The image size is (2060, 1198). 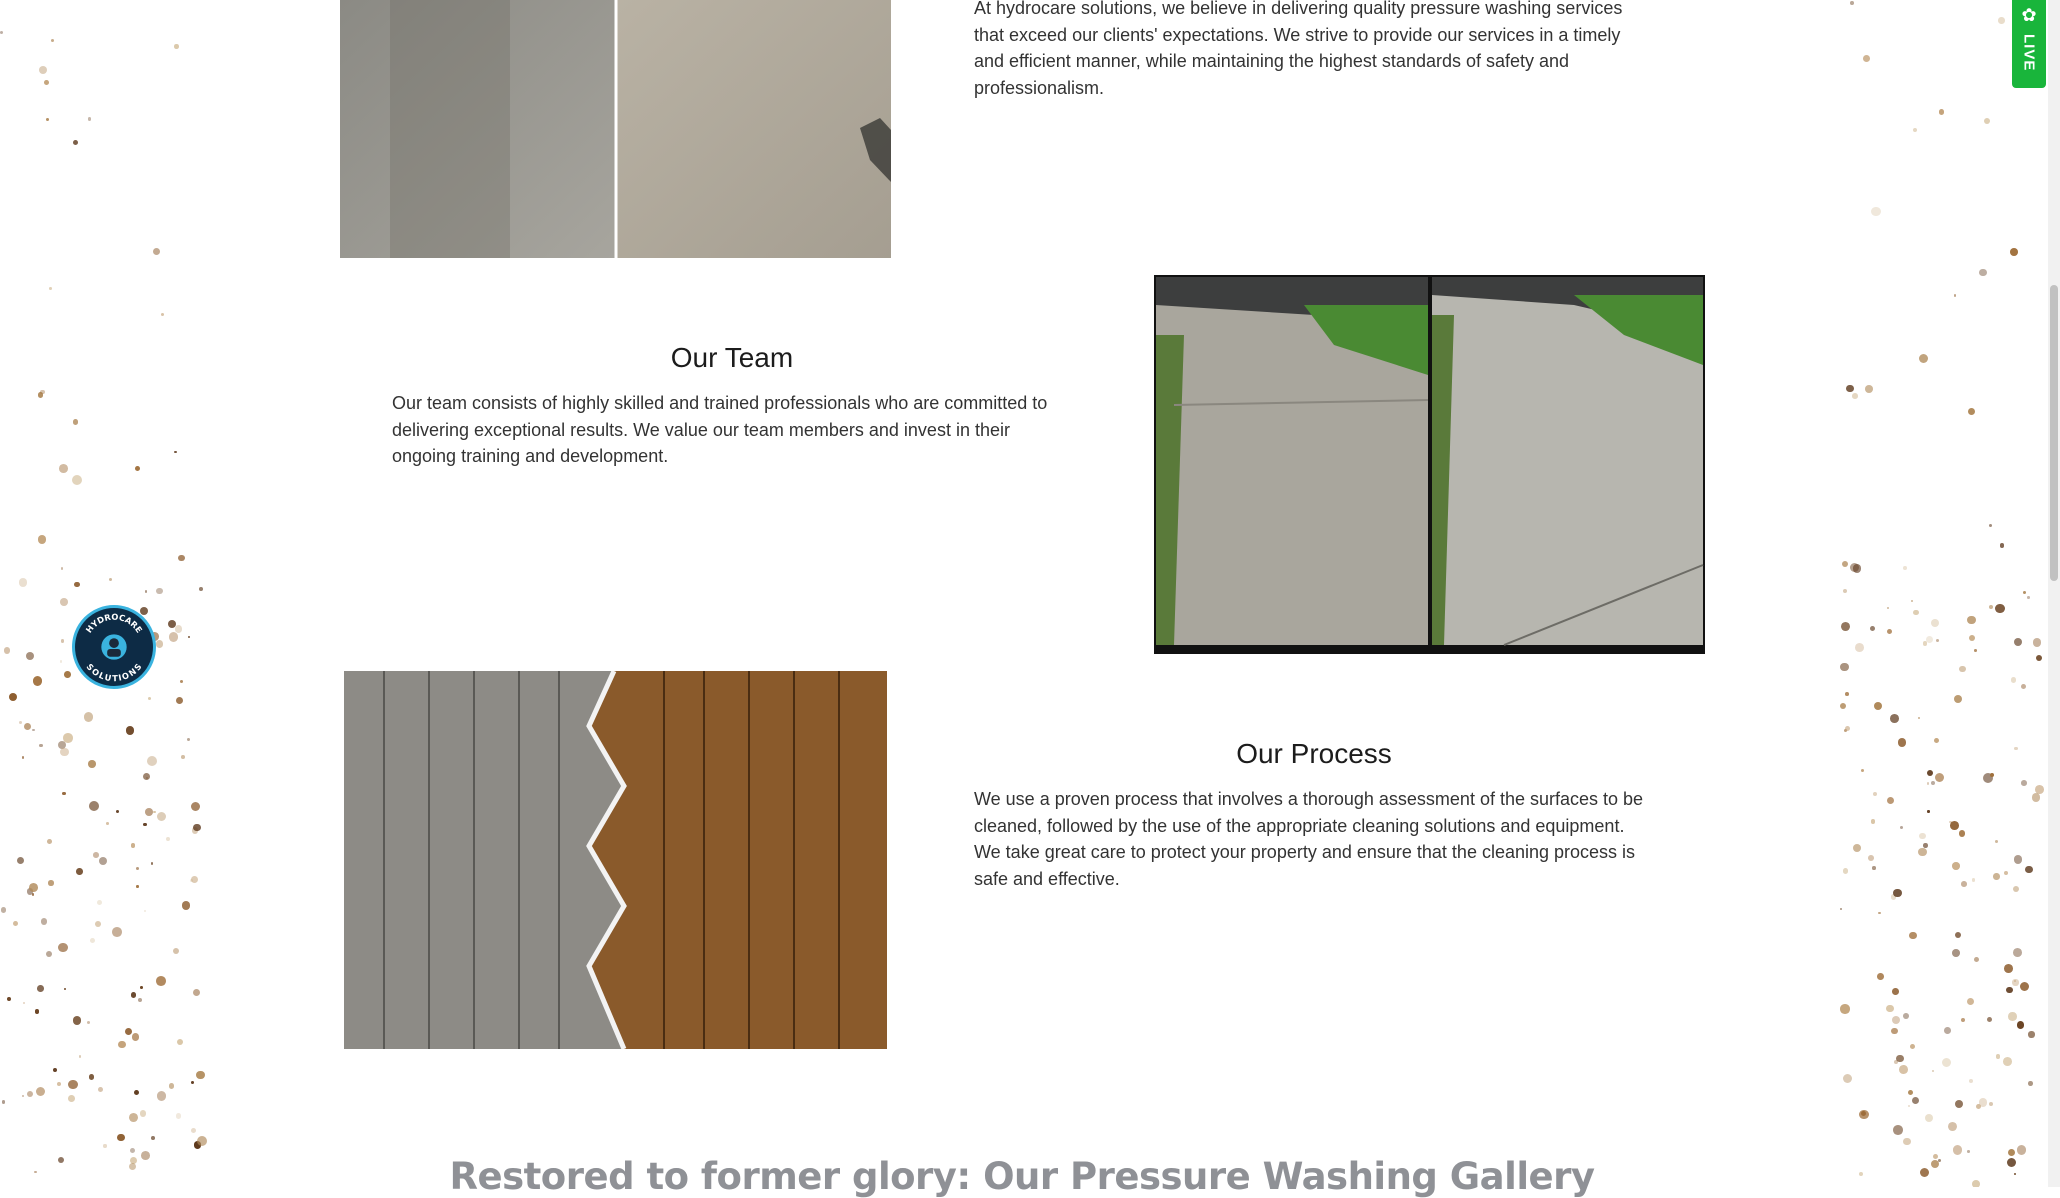 I want to click on live-label: LIVE, so click(x=2029, y=52).